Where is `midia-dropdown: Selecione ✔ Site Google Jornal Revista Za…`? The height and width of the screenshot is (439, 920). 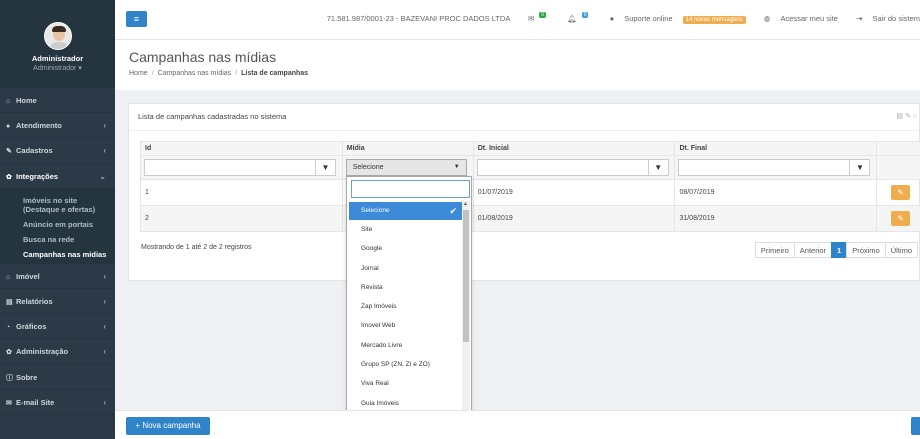
midia-dropdown: Selecione ✔ Site Google Jornal Revista Za… is located at coordinates (409, 293).